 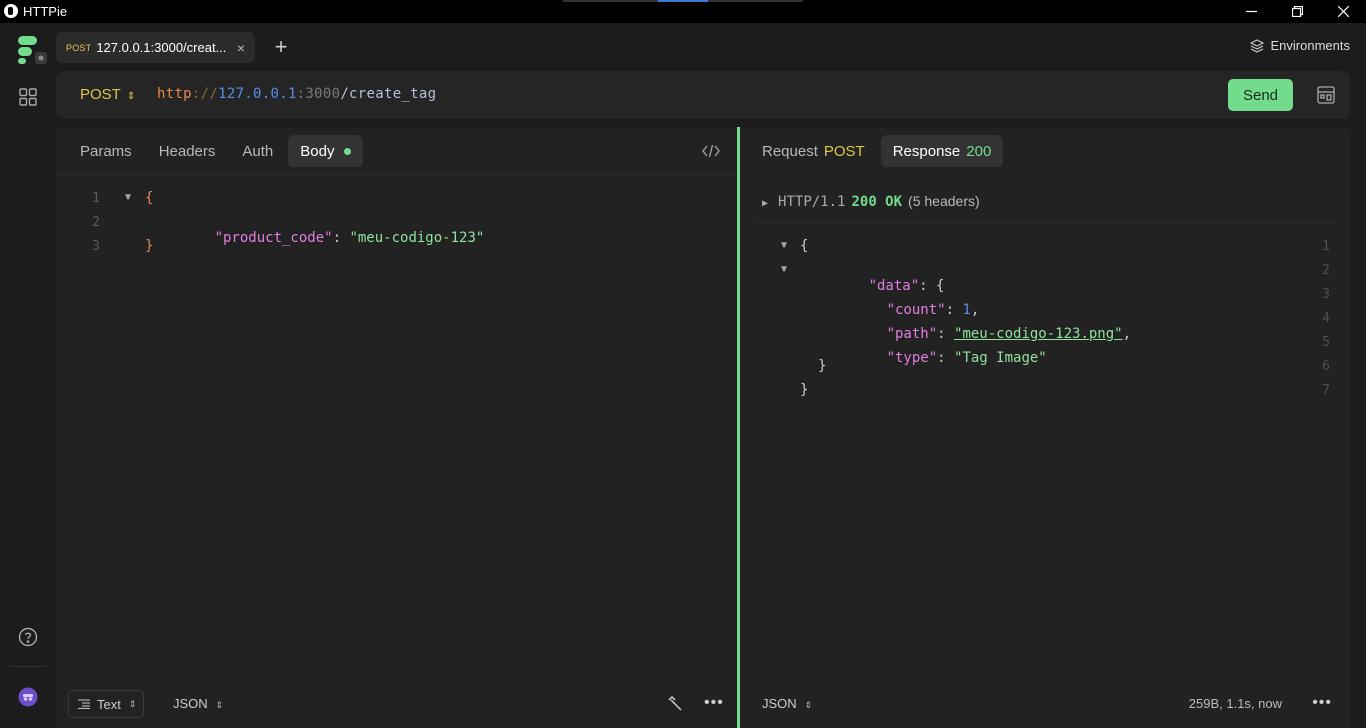 What do you see at coordinates (1045, 391) in the screenshot?
I see `response-line: } 7` at bounding box center [1045, 391].